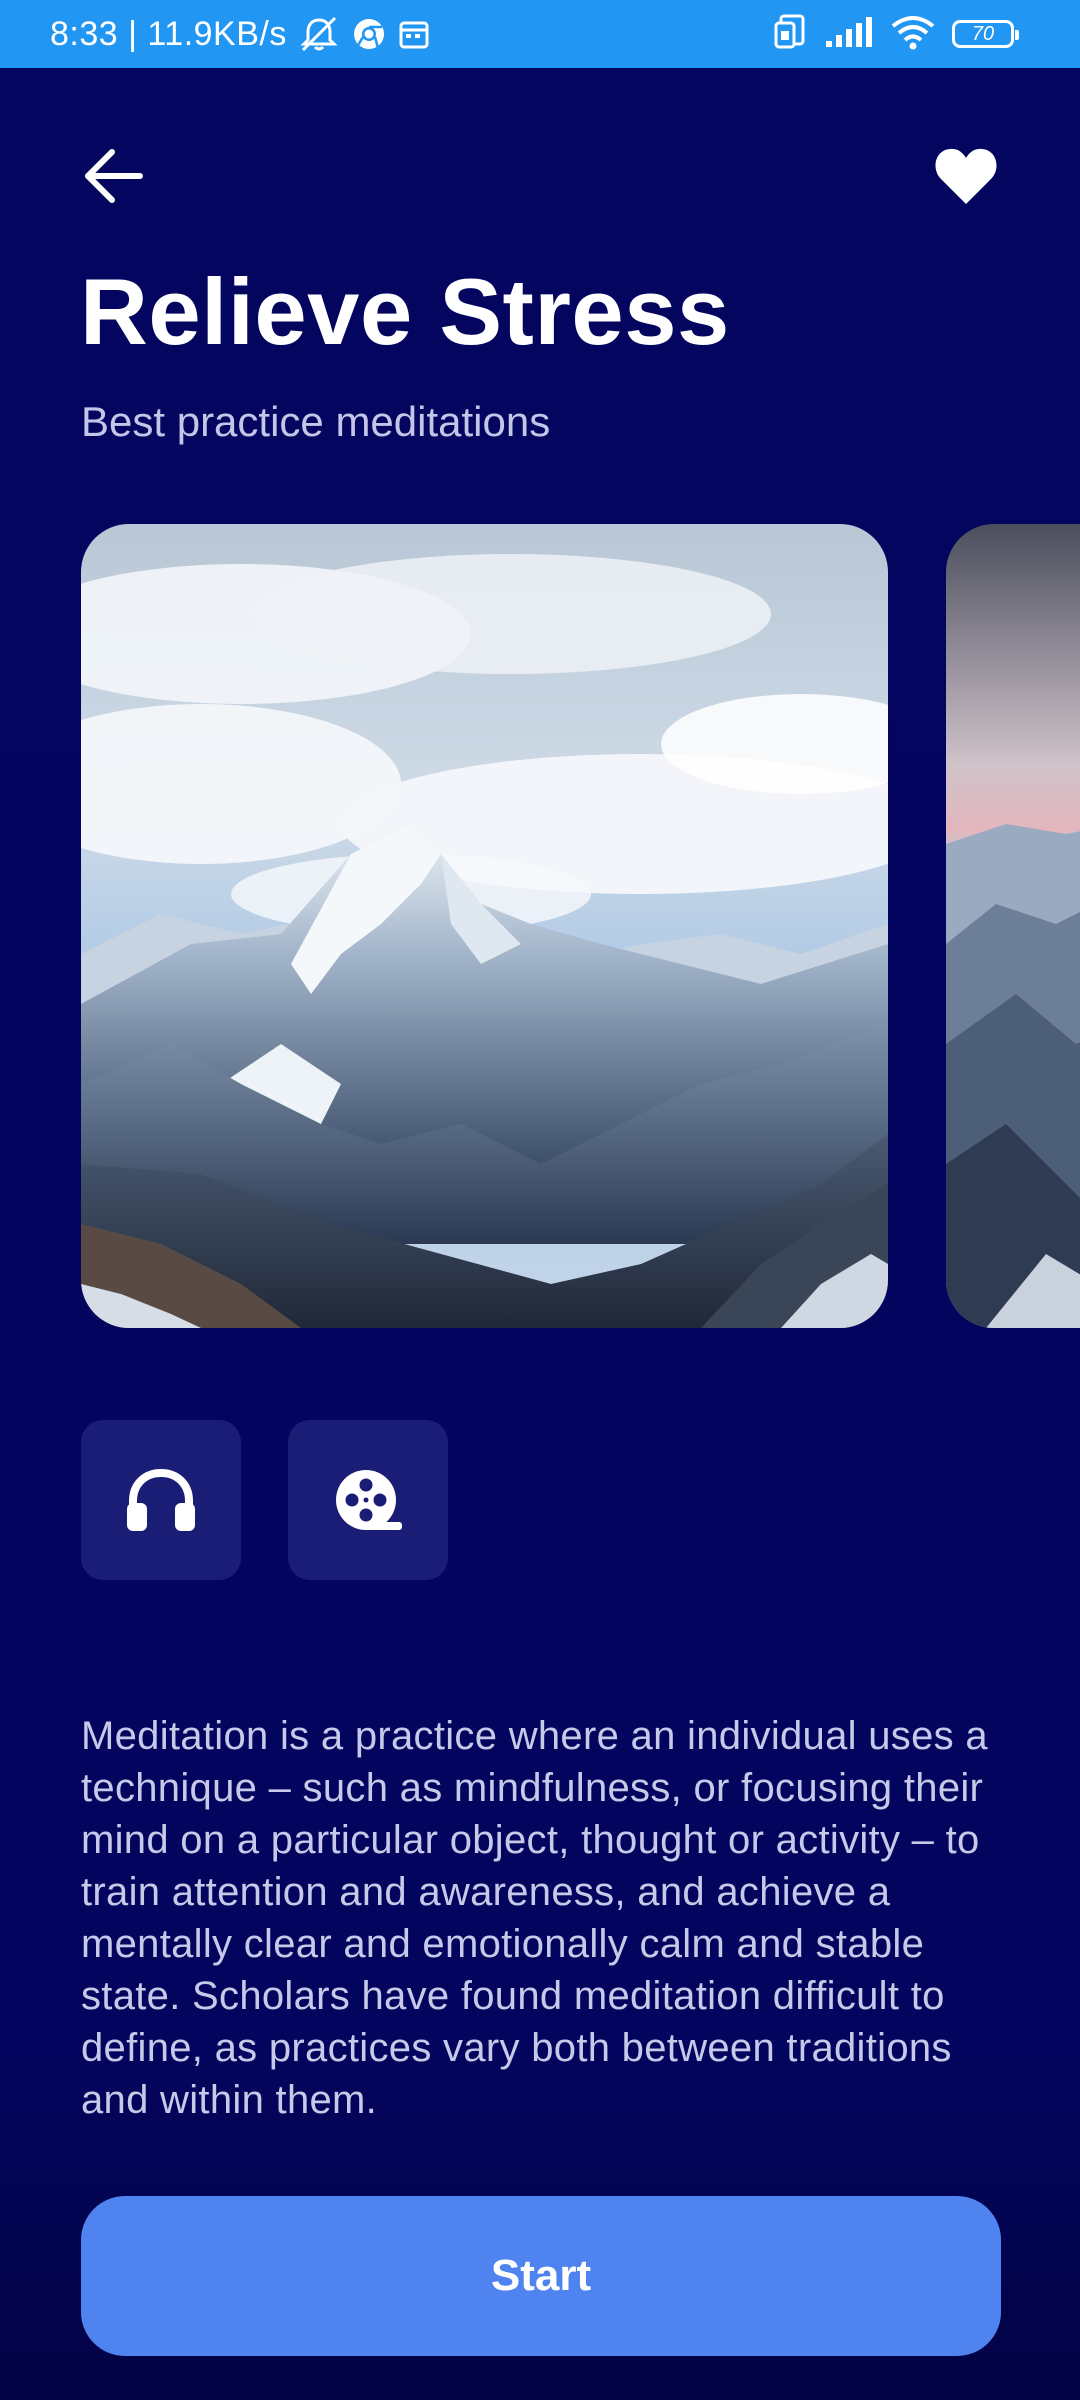 This screenshot has height=2400, width=1080. Describe the element at coordinates (414, 34) in the screenshot. I see `calendar-icon` at that location.